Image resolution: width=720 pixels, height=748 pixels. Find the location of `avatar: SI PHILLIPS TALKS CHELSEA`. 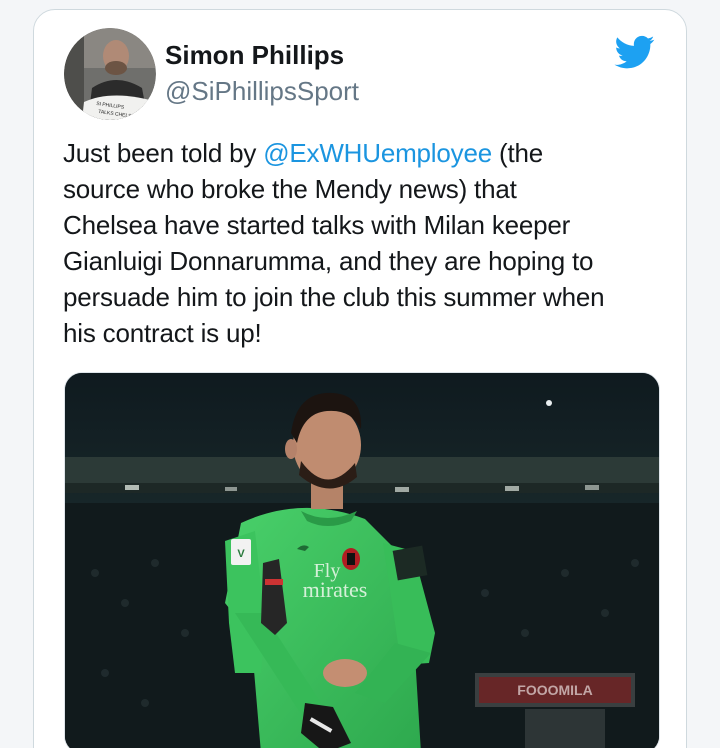

avatar: SI PHILLIPS TALKS CHELSEA is located at coordinates (110, 74).